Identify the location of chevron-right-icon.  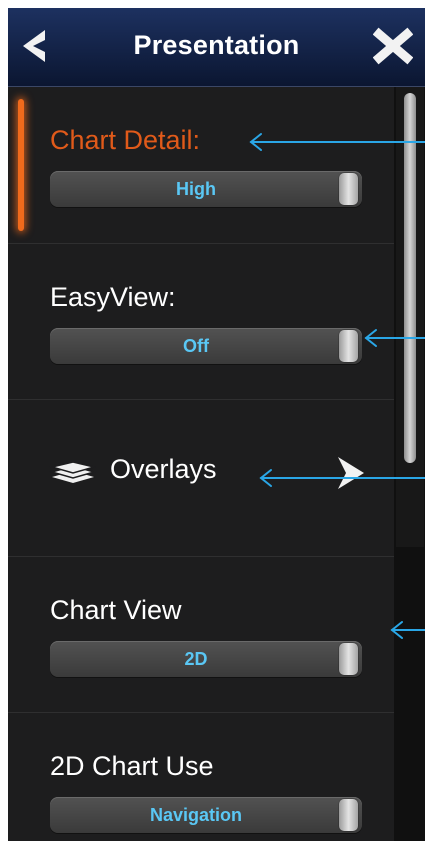
(351, 473).